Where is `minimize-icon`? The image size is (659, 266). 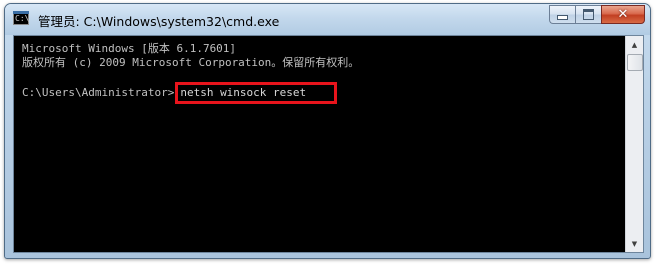
minimize-icon is located at coordinates (562, 17).